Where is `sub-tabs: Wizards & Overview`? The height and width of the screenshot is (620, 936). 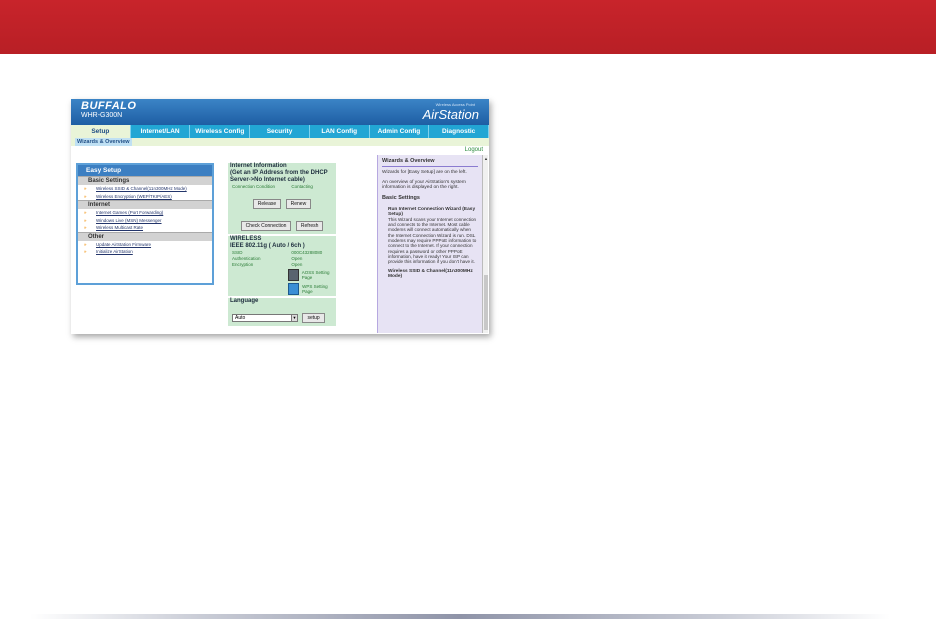
sub-tabs: Wizards & Overview is located at coordinates (280, 142).